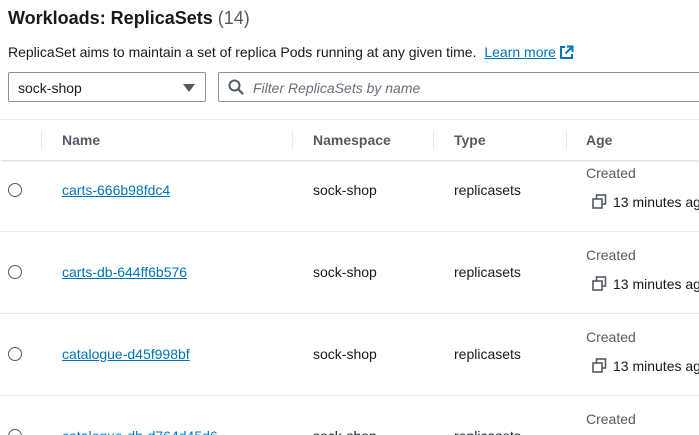 This screenshot has width=699, height=435. Describe the element at coordinates (110, 18) in the screenshot. I see `page-title-text: Workloads: ReplicaSets` at that location.